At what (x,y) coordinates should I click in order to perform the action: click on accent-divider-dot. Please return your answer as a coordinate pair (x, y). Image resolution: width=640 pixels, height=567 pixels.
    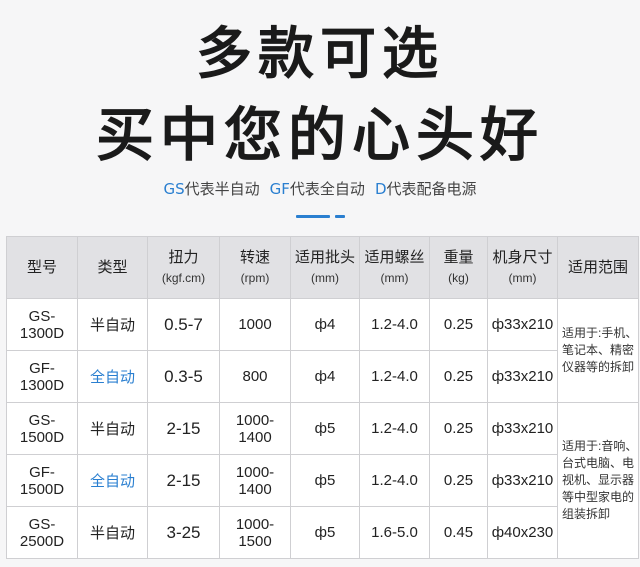
    Looking at the image, I should click on (340, 216).